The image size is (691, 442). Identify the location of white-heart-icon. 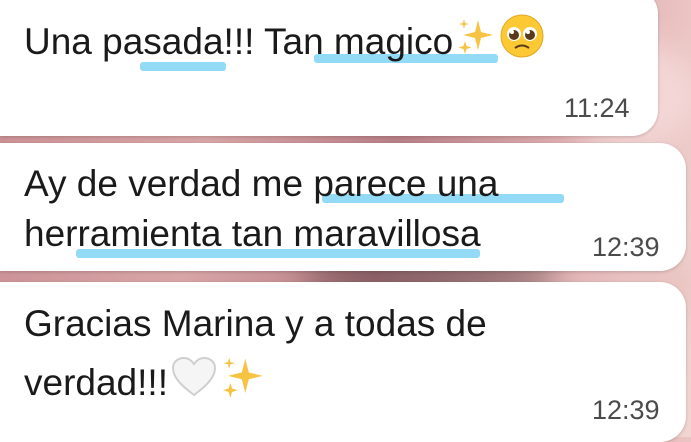
(194, 385).